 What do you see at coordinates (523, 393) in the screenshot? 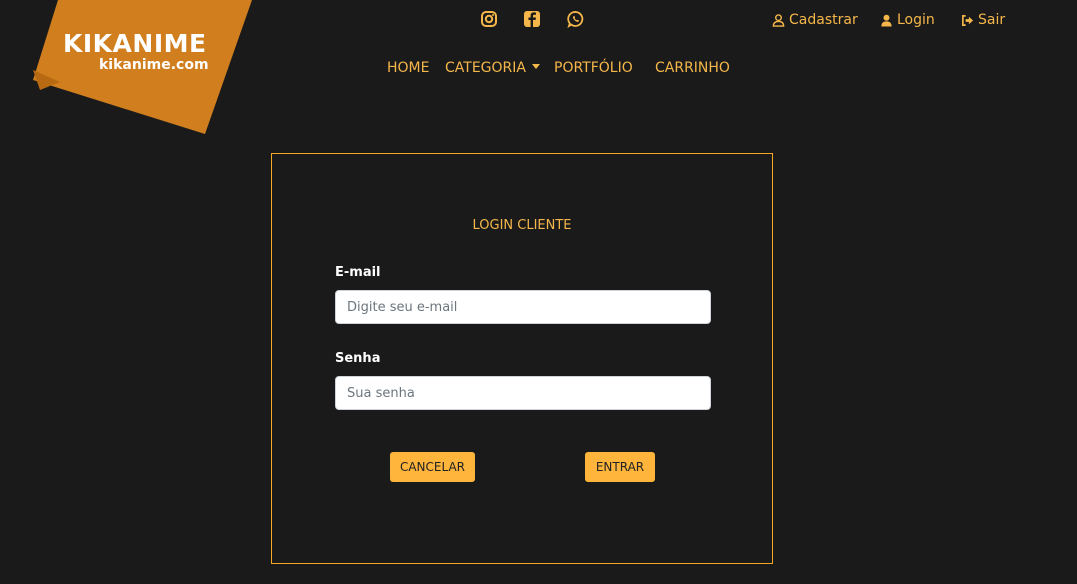
I see `password-field` at bounding box center [523, 393].